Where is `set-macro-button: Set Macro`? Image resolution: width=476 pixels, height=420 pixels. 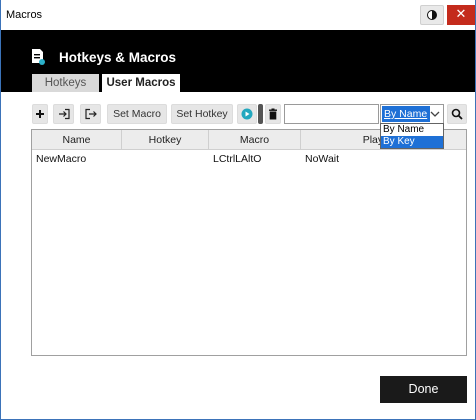 set-macro-button: Set Macro is located at coordinates (137, 114).